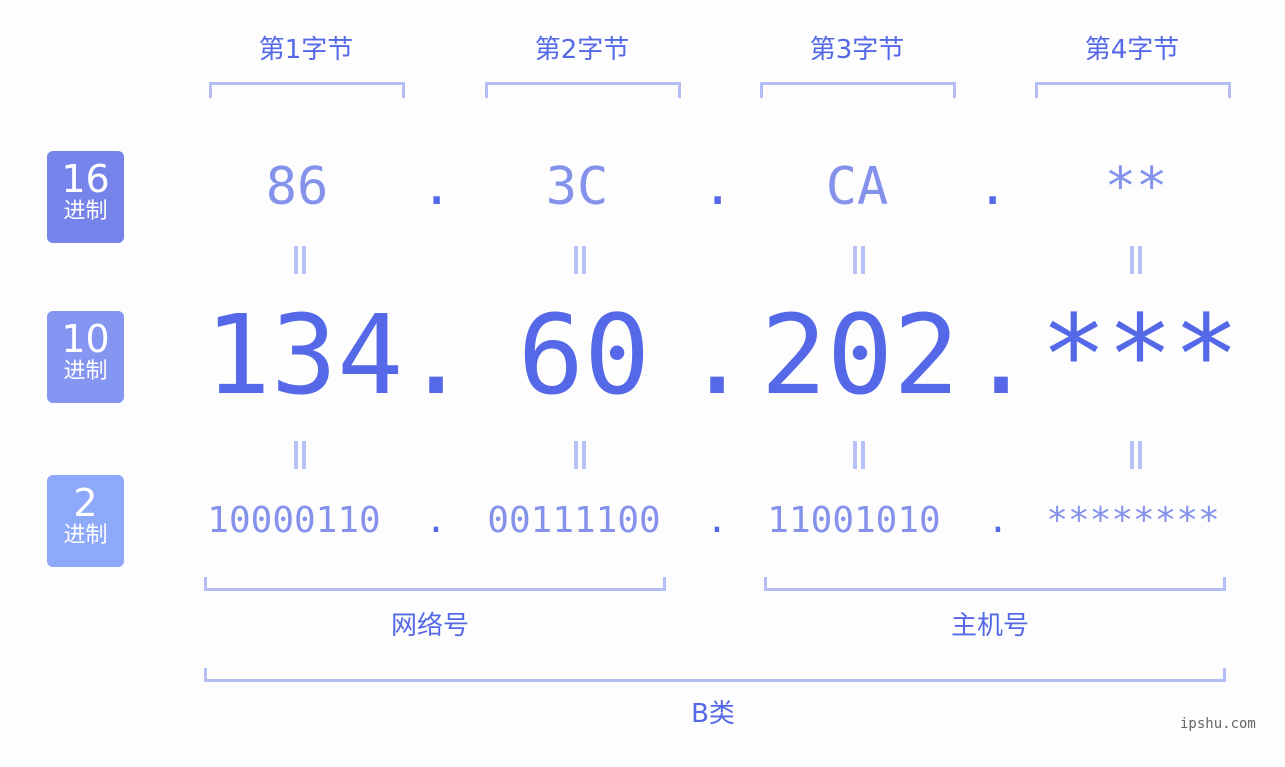 The image size is (1285, 767). What do you see at coordinates (306, 50) in the screenshot?
I see `byte-1-label: 第1字节` at bounding box center [306, 50].